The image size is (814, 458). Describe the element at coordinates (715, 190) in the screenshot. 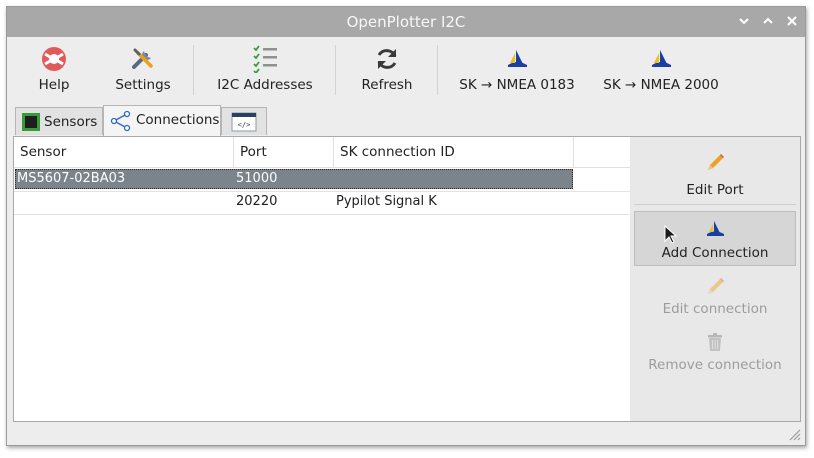

I see `edit-port-label: Edit Port` at that location.